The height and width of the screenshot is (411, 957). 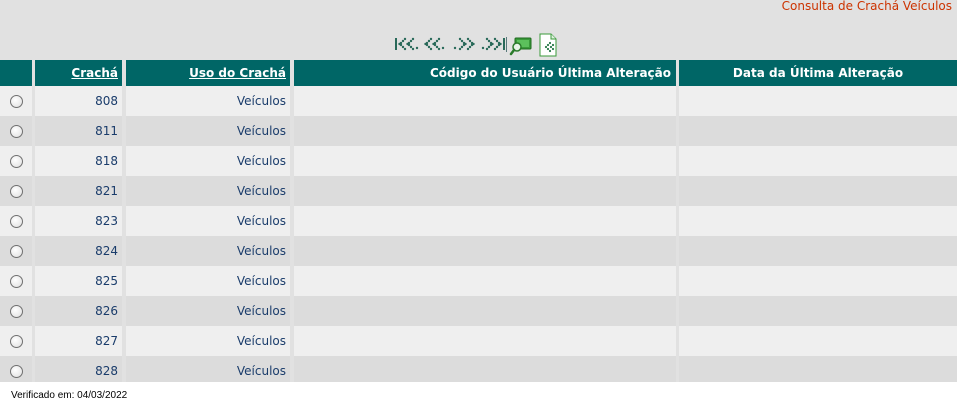 What do you see at coordinates (237, 73) in the screenshot?
I see `sort-uso-link: Uso do Crachá` at bounding box center [237, 73].